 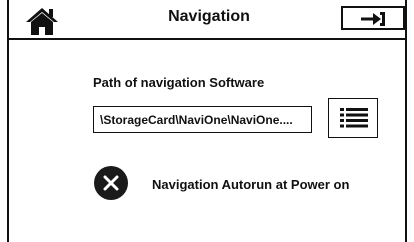 What do you see at coordinates (251, 184) in the screenshot?
I see `autorun-label: Navigation Autorun at Power on` at bounding box center [251, 184].